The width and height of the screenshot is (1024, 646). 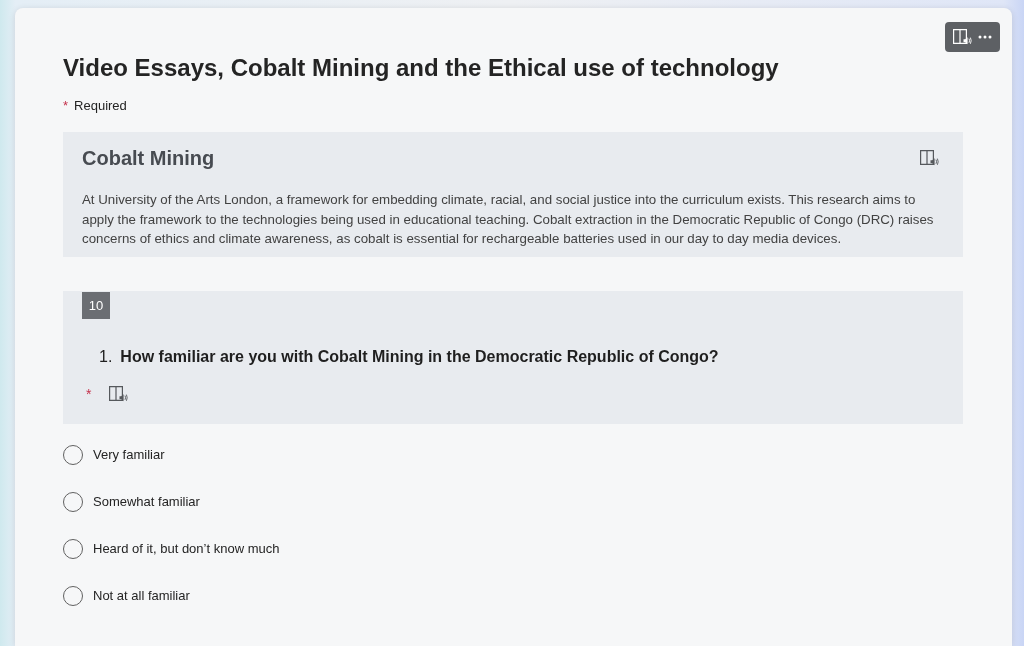 What do you see at coordinates (141, 595) in the screenshot?
I see `option-label: Not at all familiar` at bounding box center [141, 595].